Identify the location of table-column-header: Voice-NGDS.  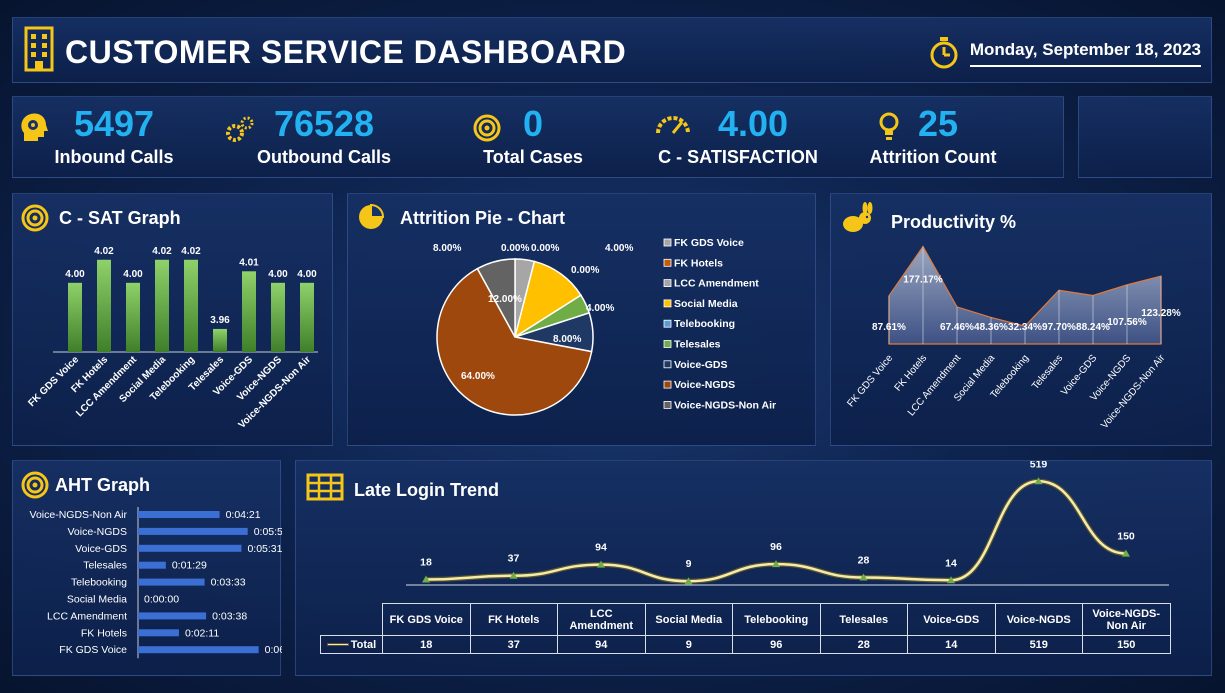
(1038, 619).